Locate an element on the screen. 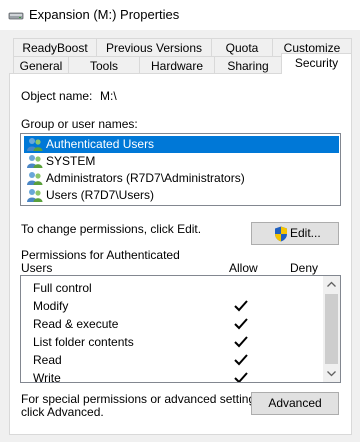 This screenshot has width=360, height=442. tab-quota: Quota is located at coordinates (242, 47).